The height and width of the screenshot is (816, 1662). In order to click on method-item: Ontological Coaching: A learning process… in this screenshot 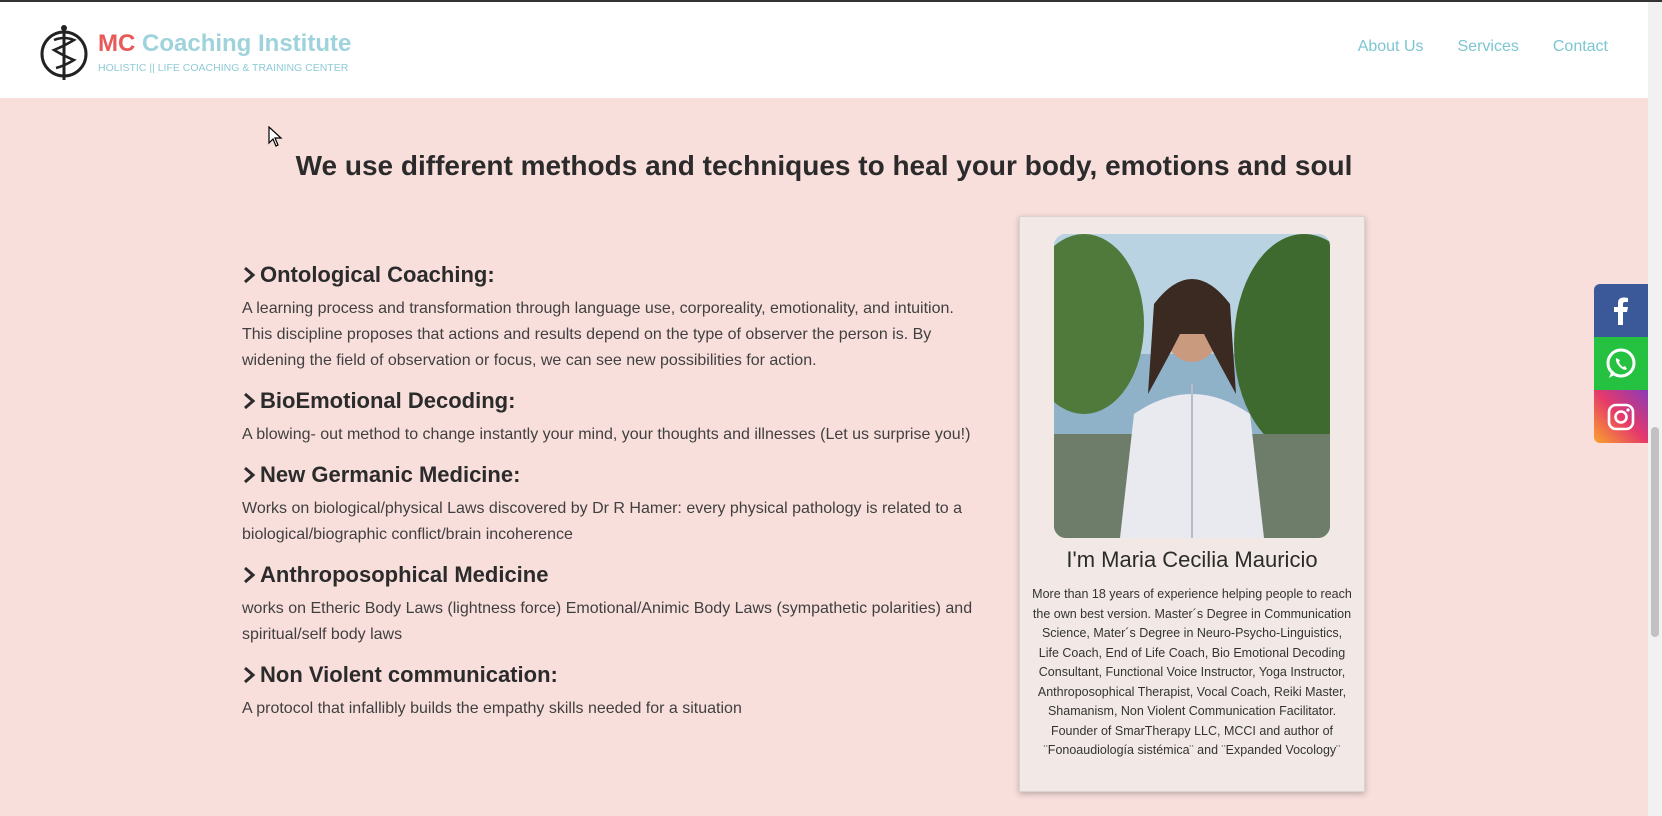, I will do `click(612, 317)`.